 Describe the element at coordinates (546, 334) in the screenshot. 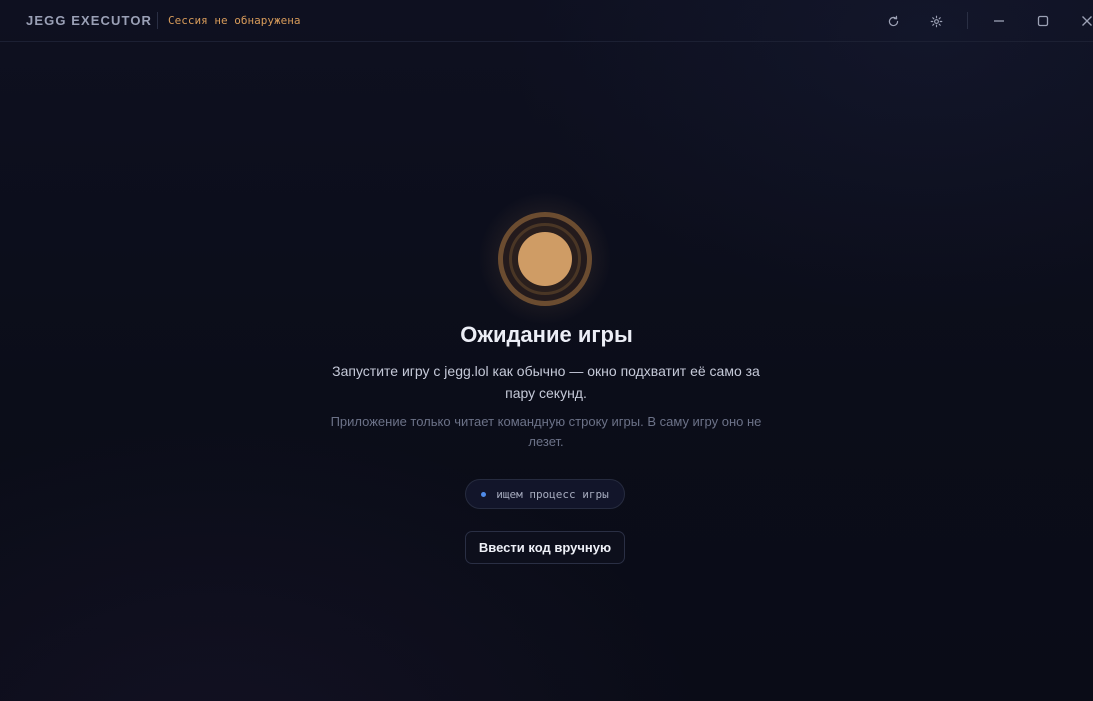

I see `waiting-heading: Ожидание игры` at that location.